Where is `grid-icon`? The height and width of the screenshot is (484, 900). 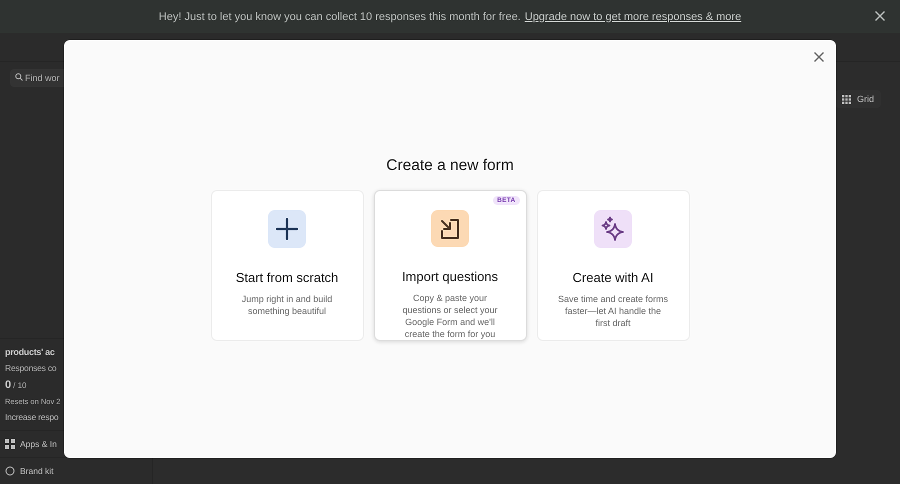
grid-icon is located at coordinates (846, 99).